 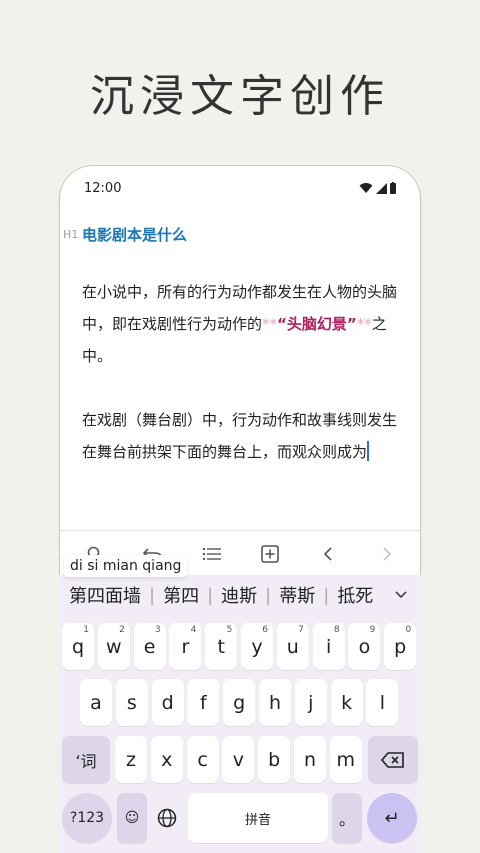 What do you see at coordinates (393, 188) in the screenshot?
I see `battery-icon` at bounding box center [393, 188].